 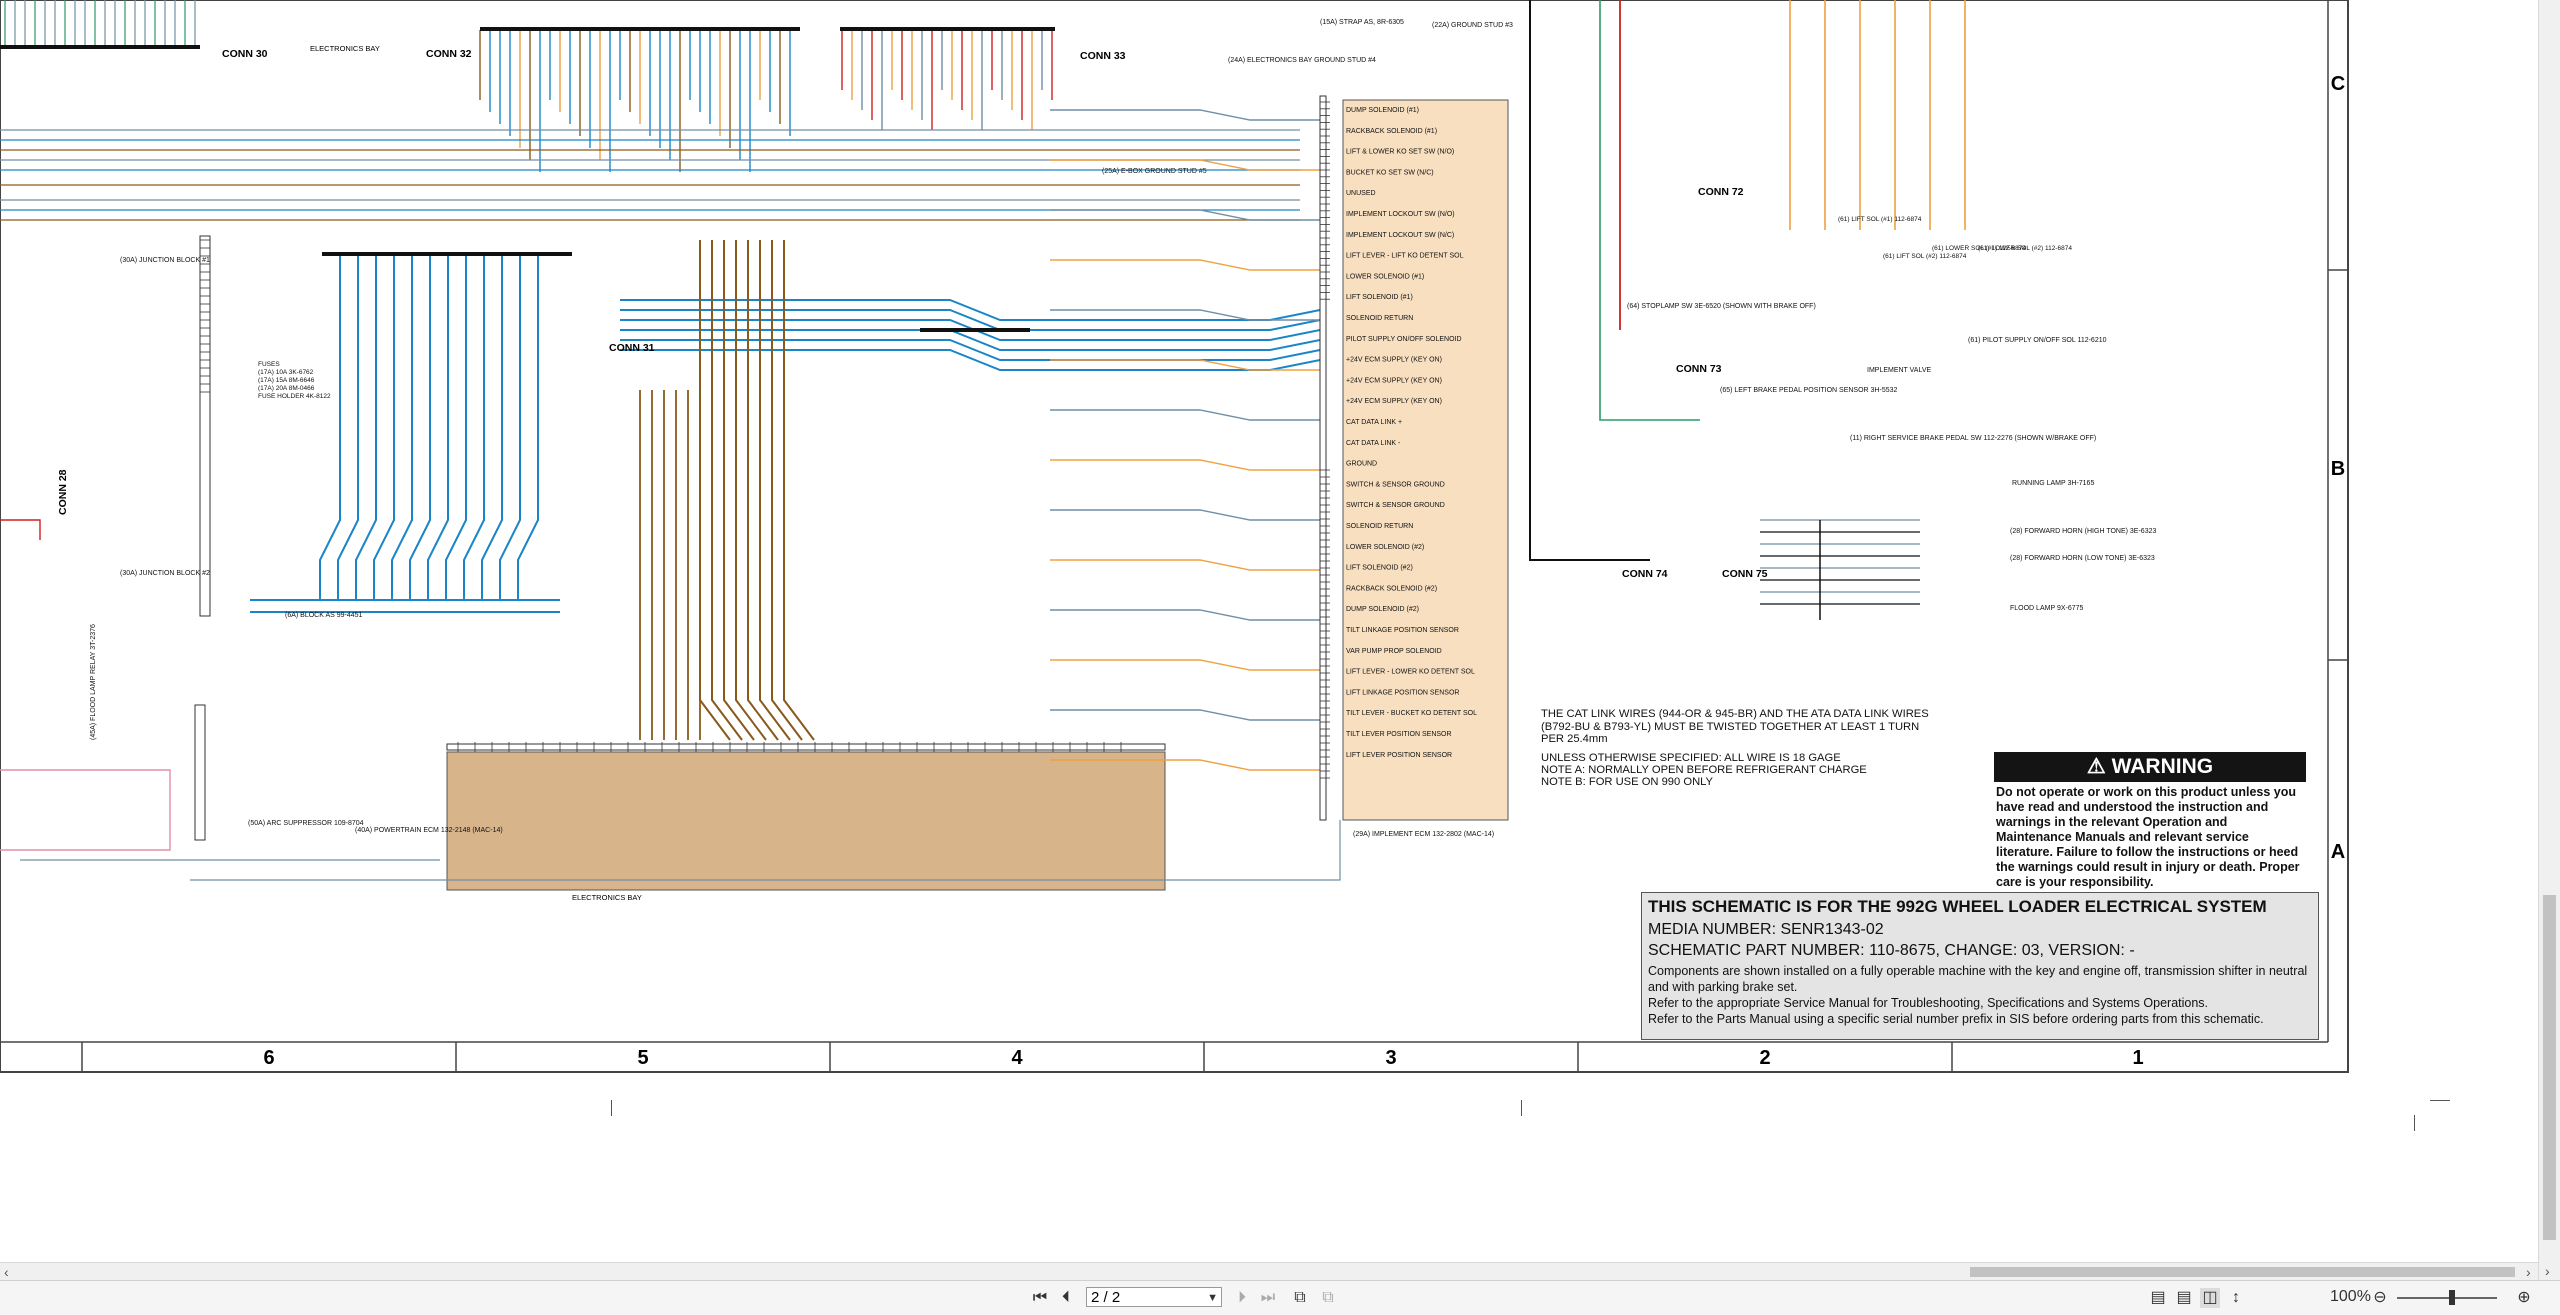 What do you see at coordinates (1399, 755) in the screenshot?
I see `ecm-pin-function: LIFT LEVER POSITION SENSOR` at bounding box center [1399, 755].